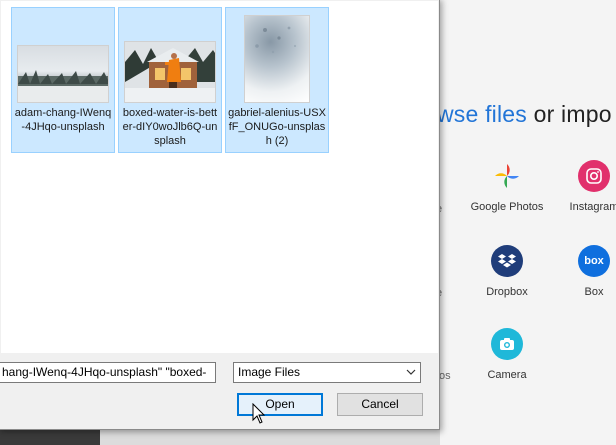 The width and height of the screenshot is (616, 445). I want to click on camera-icon, so click(507, 344).